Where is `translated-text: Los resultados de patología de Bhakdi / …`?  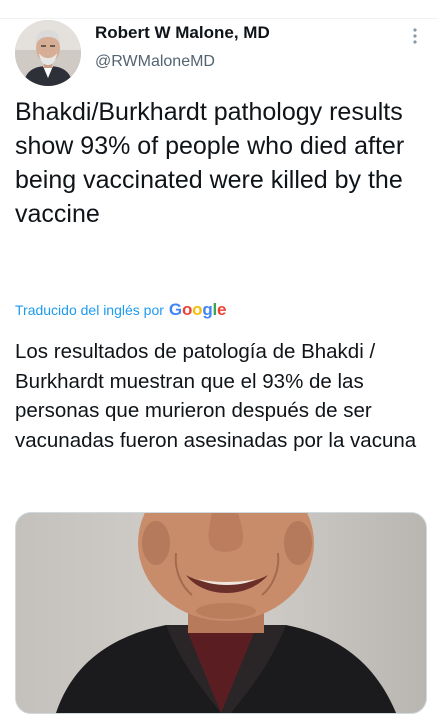 translated-text: Los resultados de patología de Bhakdi / … is located at coordinates (216, 396).